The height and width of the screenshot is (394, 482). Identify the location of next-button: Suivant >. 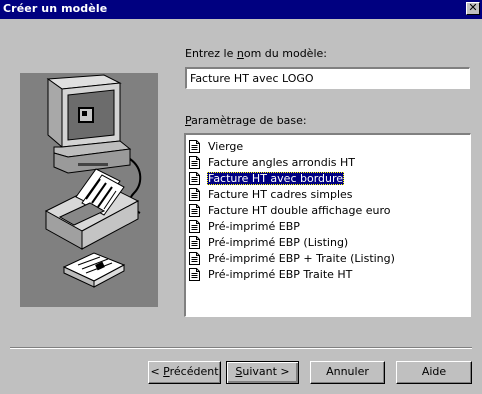
(262, 372).